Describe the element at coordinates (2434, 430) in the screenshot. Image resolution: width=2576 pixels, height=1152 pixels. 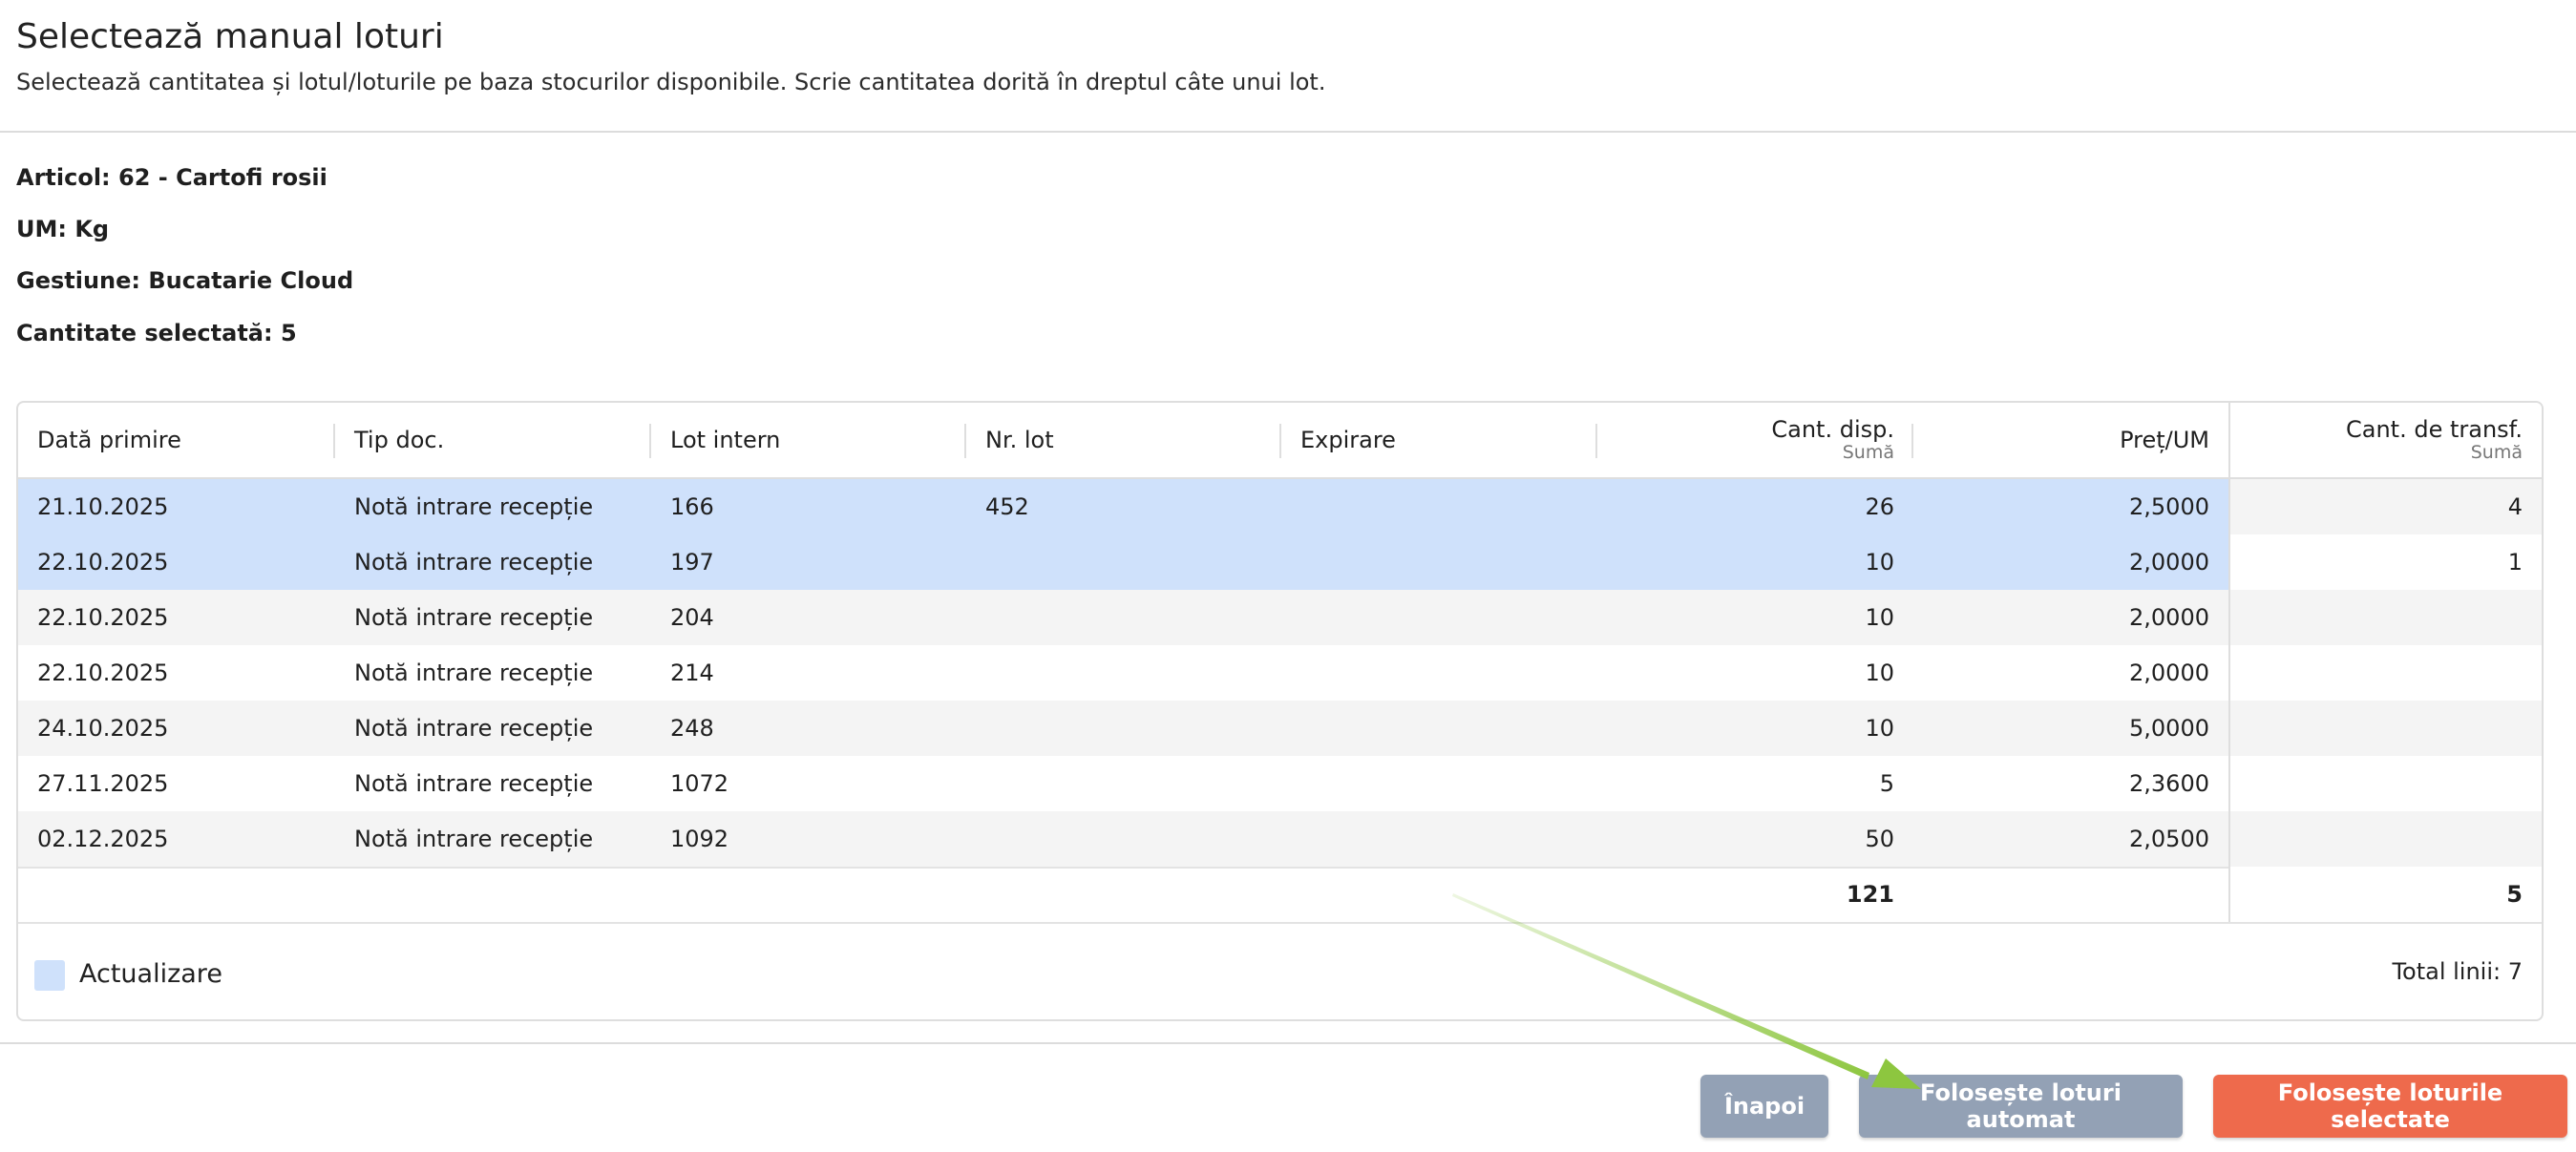
I see `column-header-transfer-label: Cant. de transf.` at that location.